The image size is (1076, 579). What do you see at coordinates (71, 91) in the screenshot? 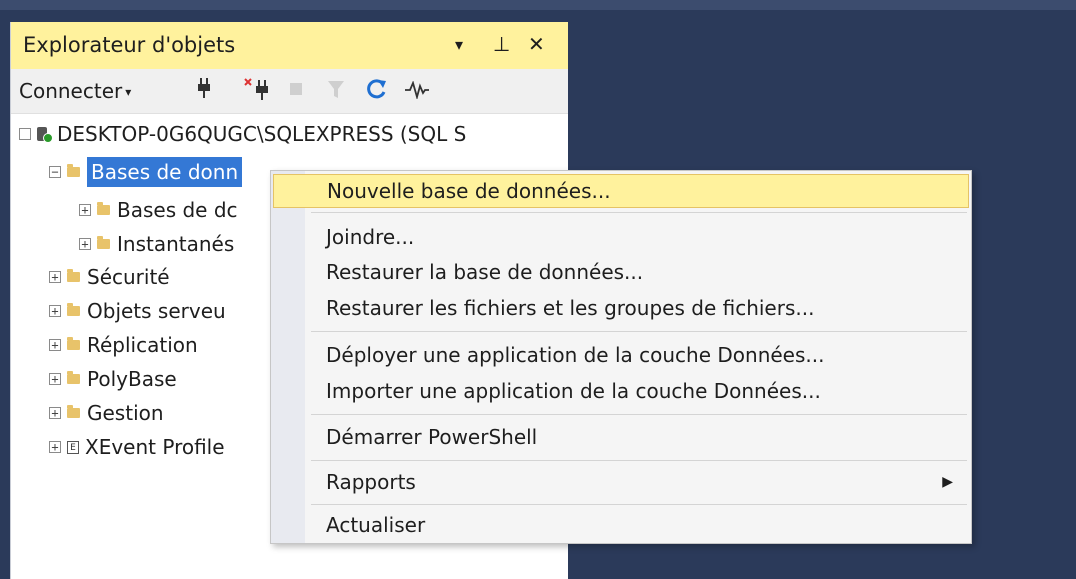
I see `connect-label: Connecter` at bounding box center [71, 91].